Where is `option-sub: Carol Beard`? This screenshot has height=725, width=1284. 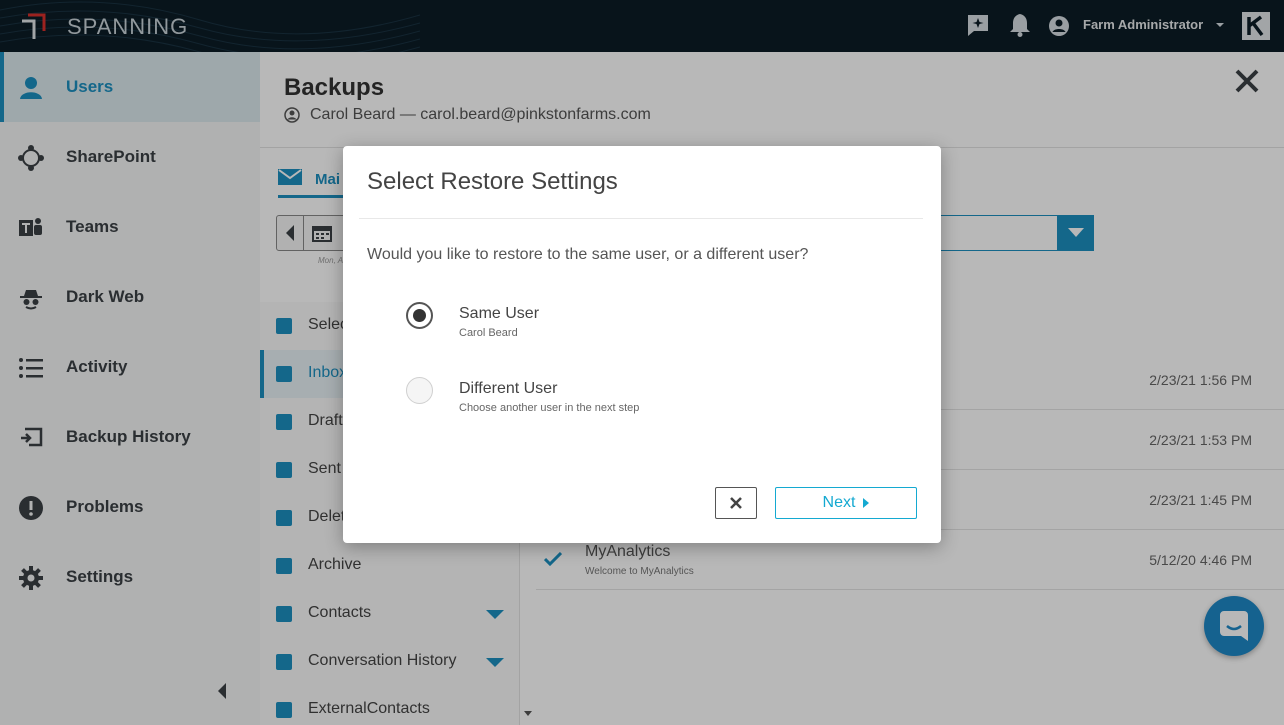
option-sub: Carol Beard is located at coordinates (488, 333).